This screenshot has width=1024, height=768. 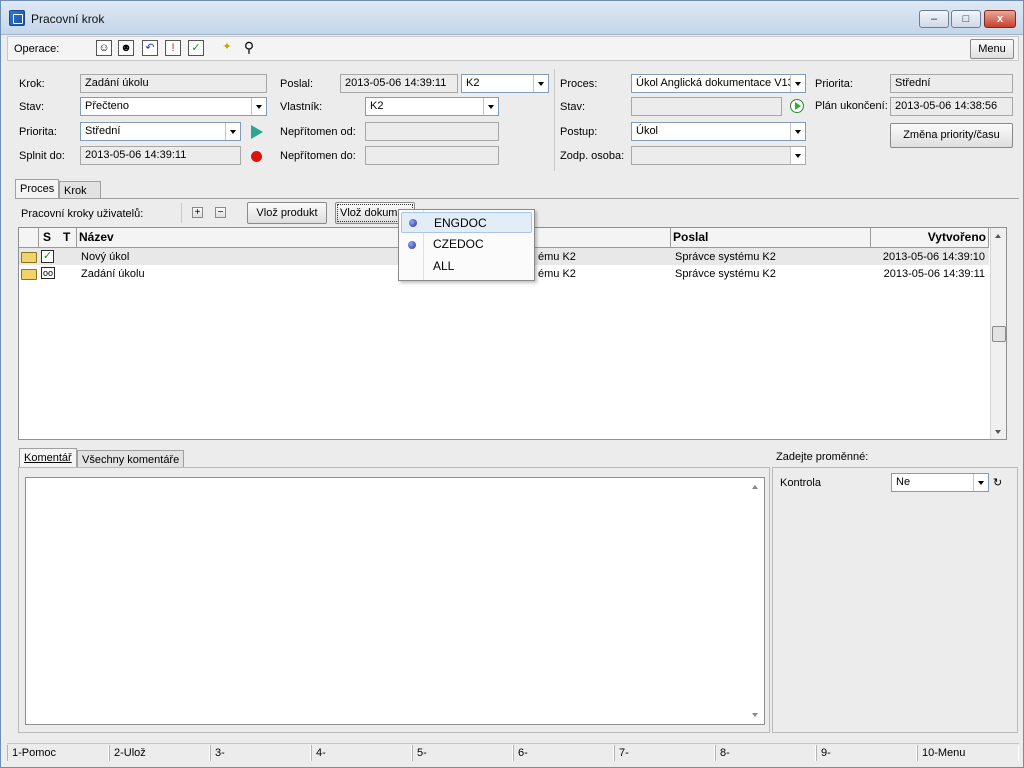 What do you see at coordinates (930, 238) in the screenshot?
I see `grid-header-vytvoreno: Vytvořeno` at bounding box center [930, 238].